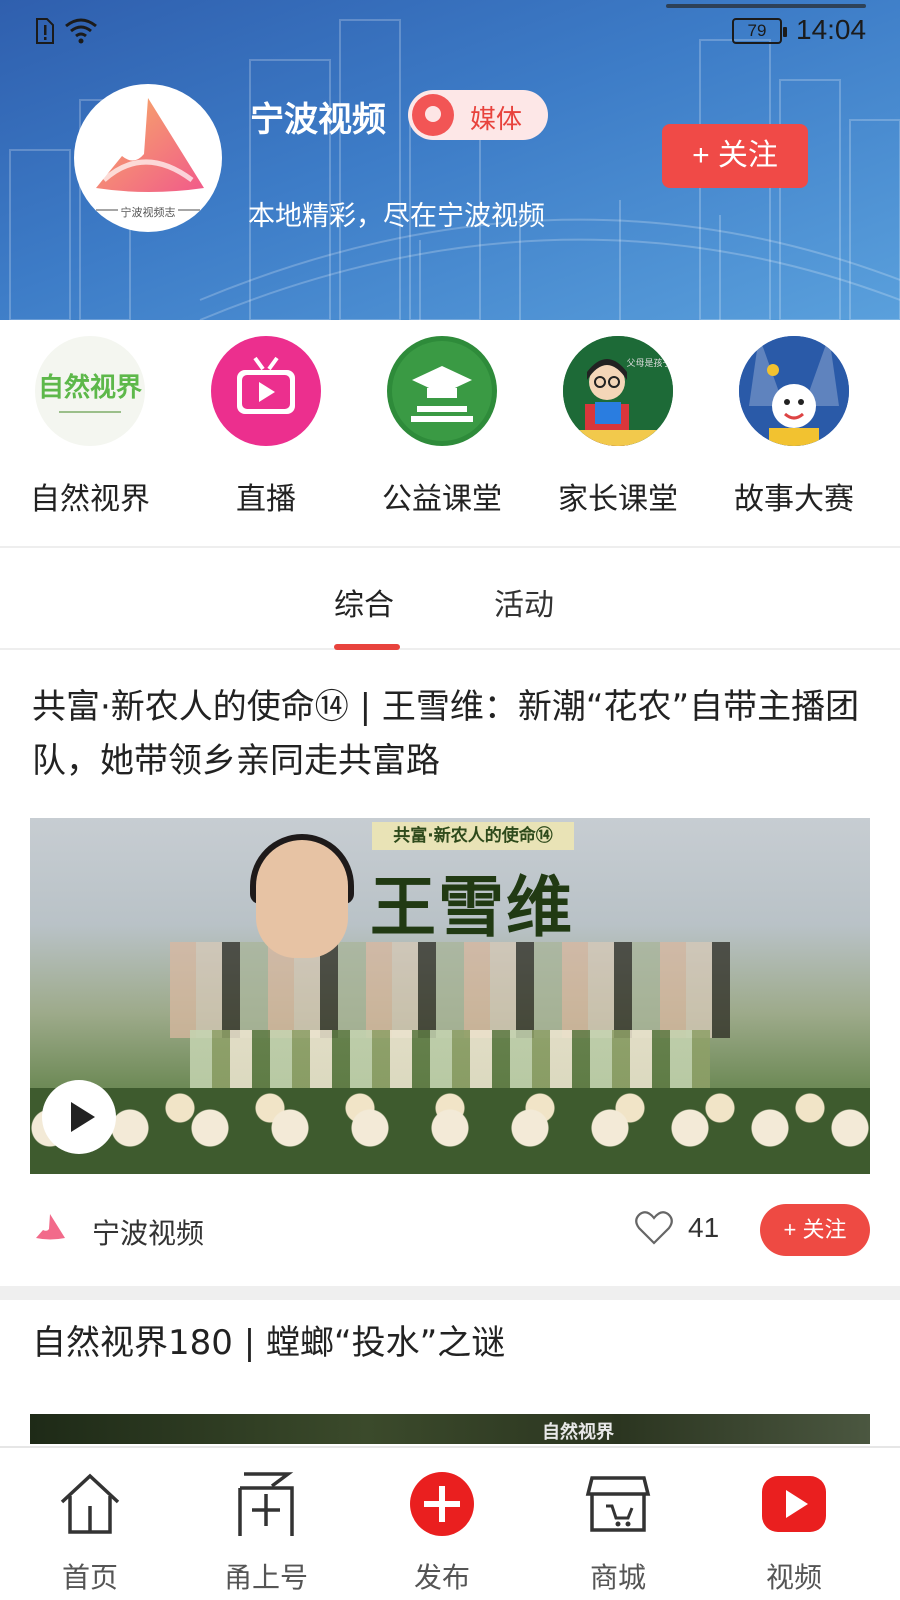 The image size is (900, 1600). Describe the element at coordinates (450, 31) in the screenshot. I see `status-bar: 79 14:04` at that location.